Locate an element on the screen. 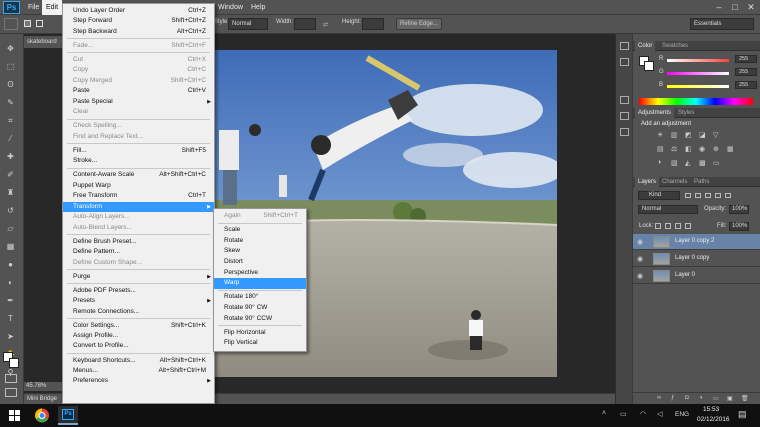 The height and width of the screenshot is (427, 760). style-select: Normal is located at coordinates (248, 24).